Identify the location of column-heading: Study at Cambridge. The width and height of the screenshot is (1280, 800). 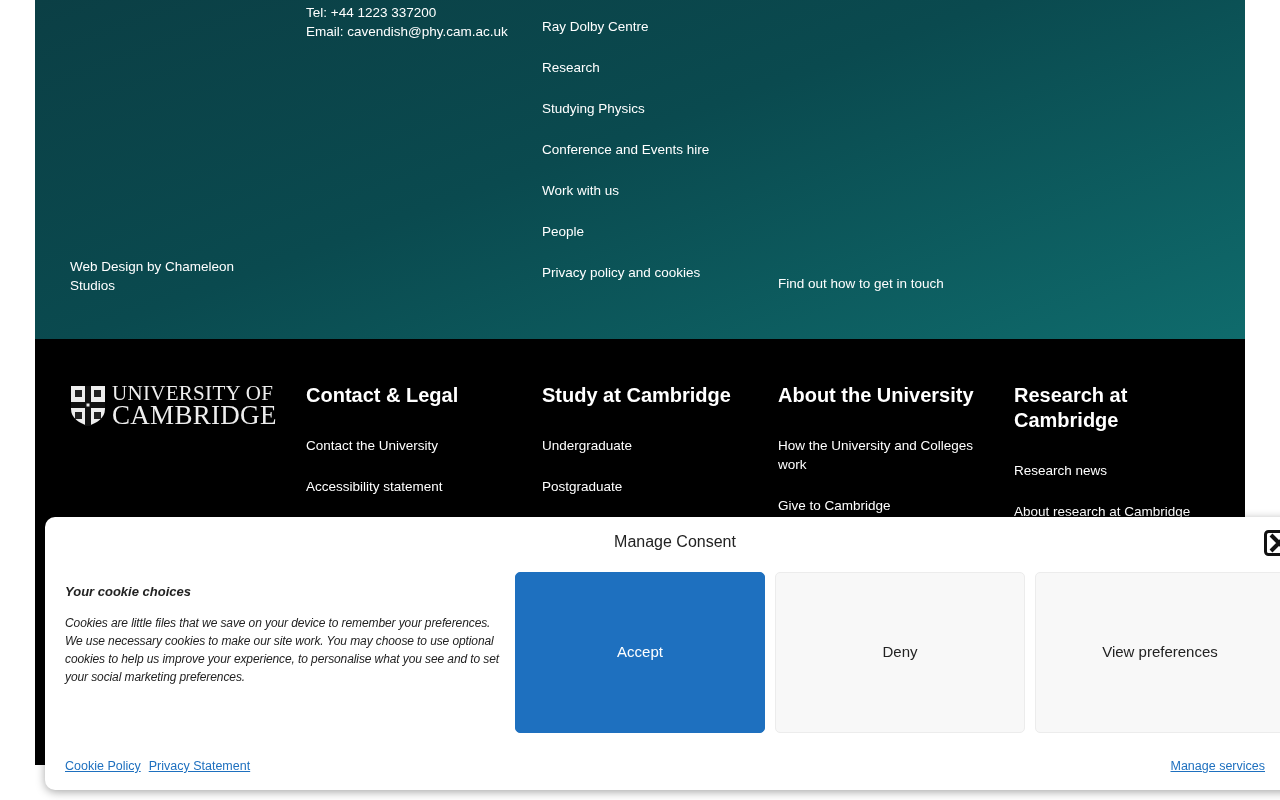
(637, 395).